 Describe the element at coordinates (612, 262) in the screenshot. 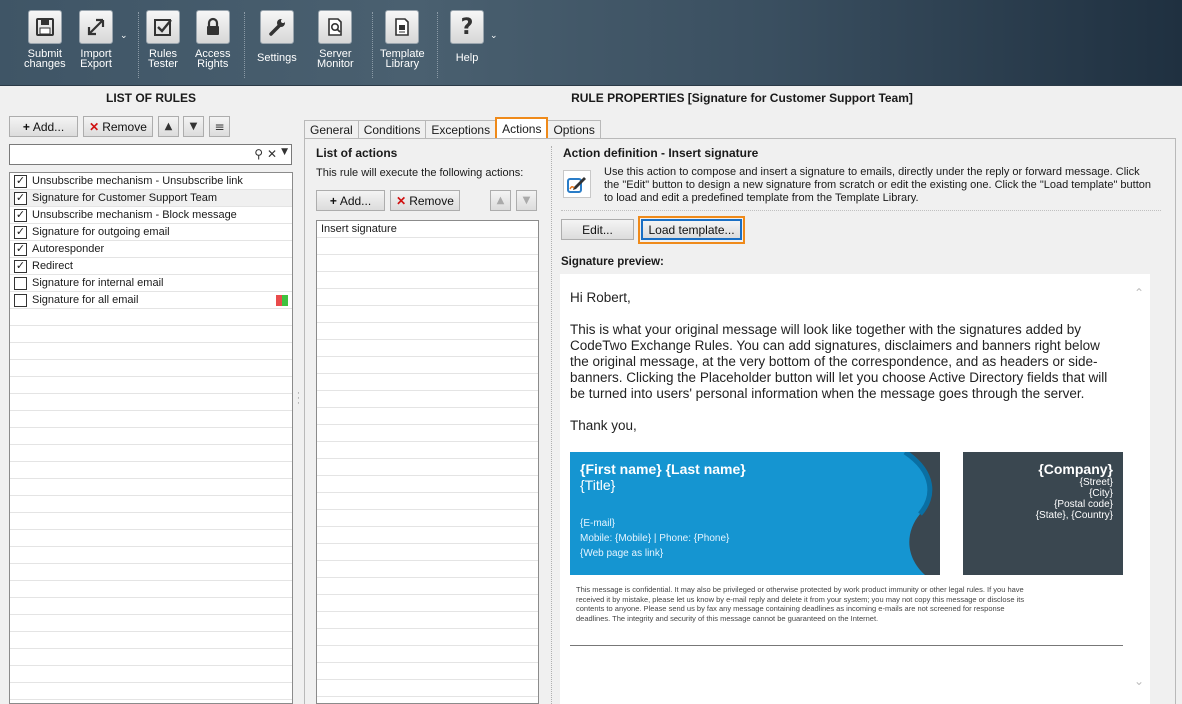

I see `signature-preview-label: Signature preview:` at that location.